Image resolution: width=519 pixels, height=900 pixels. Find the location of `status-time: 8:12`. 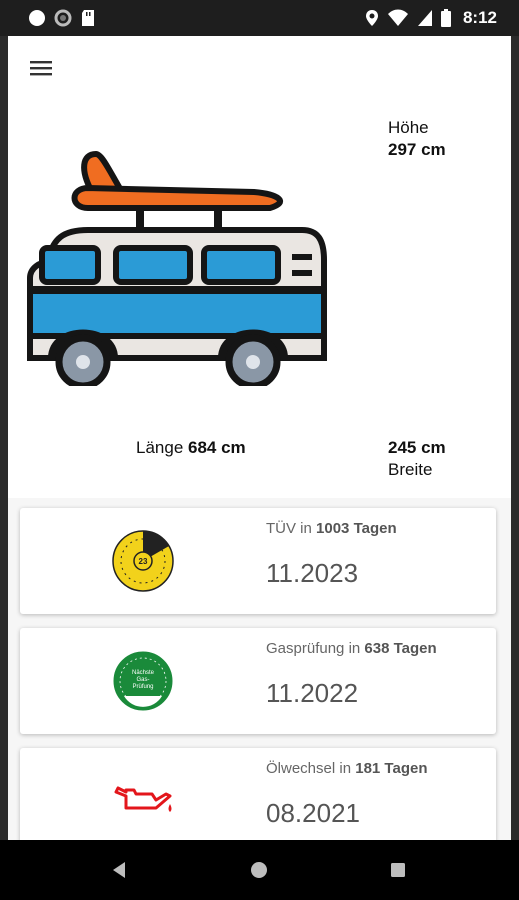

status-time: 8:12 is located at coordinates (479, 17).